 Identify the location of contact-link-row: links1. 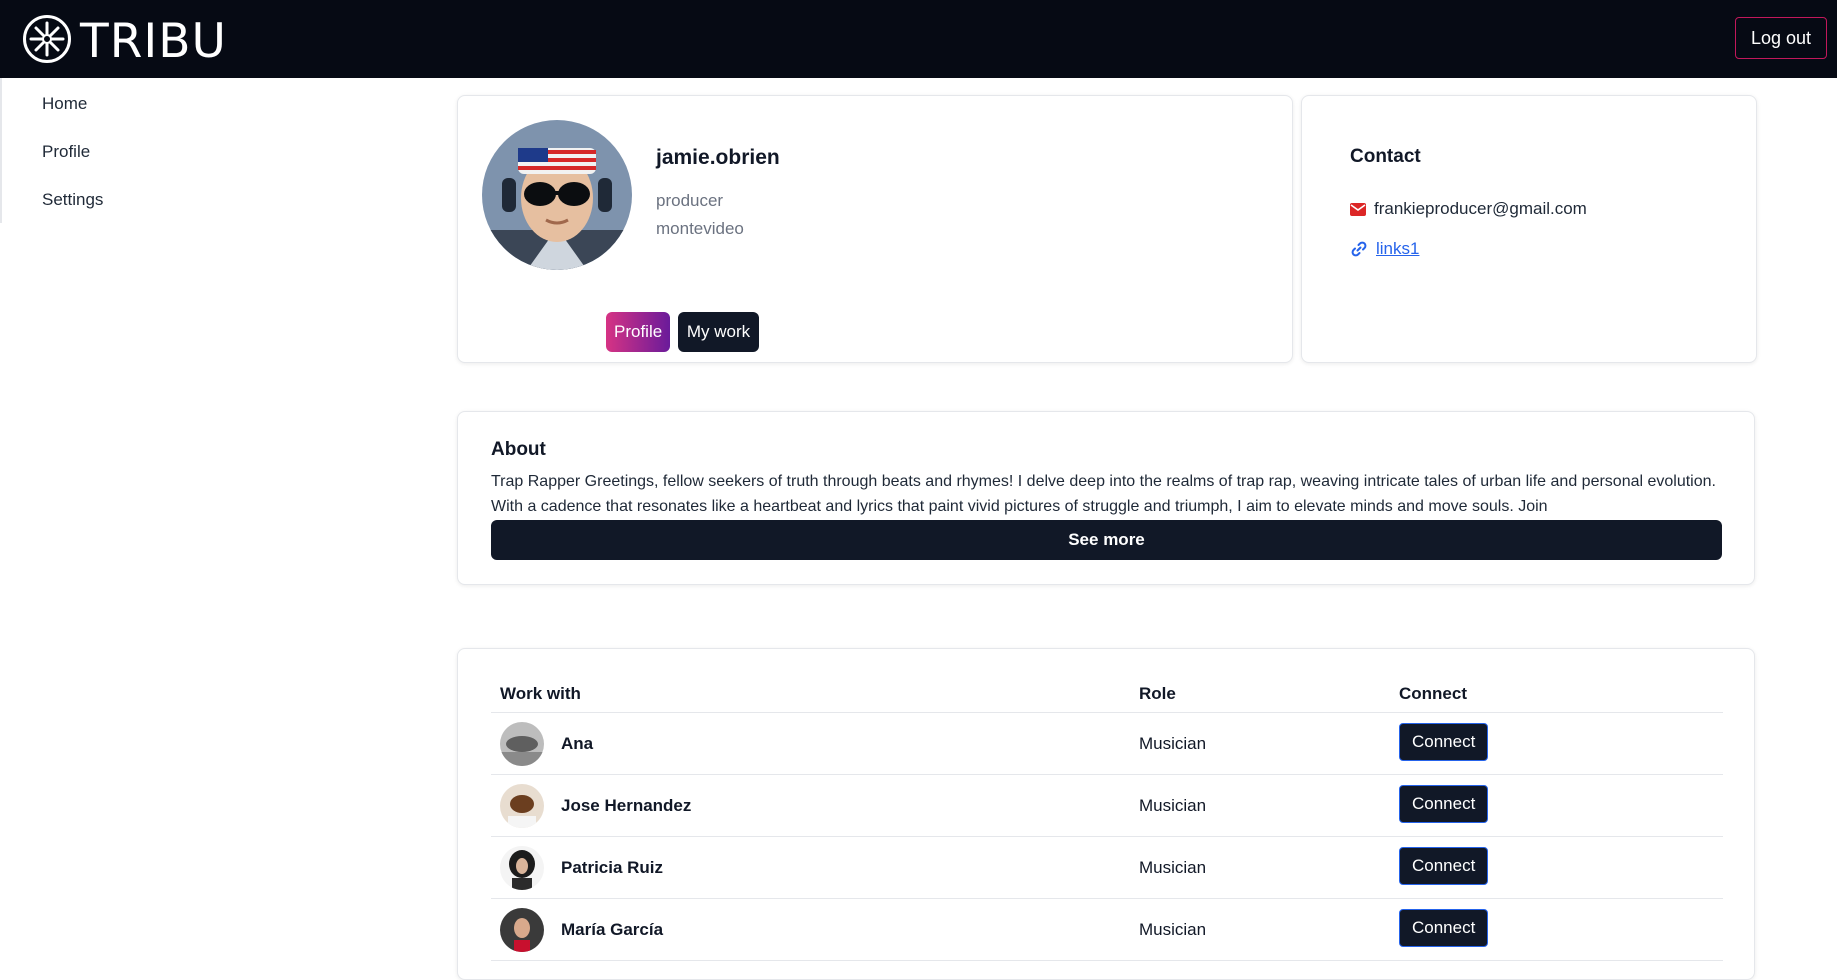
(1384, 249).